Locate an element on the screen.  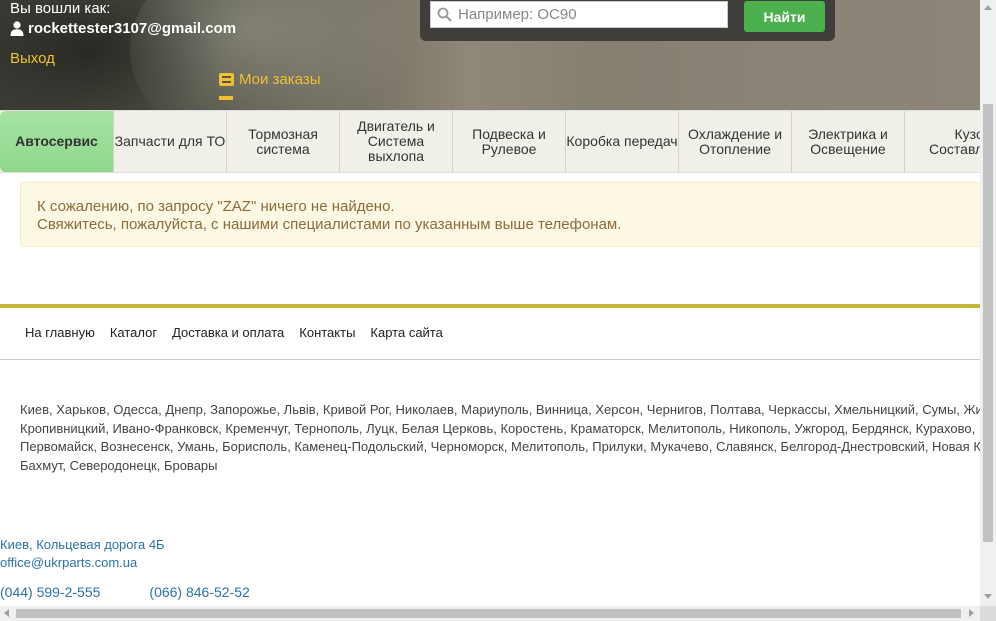
horizontal-scrollbar is located at coordinates (490, 613).